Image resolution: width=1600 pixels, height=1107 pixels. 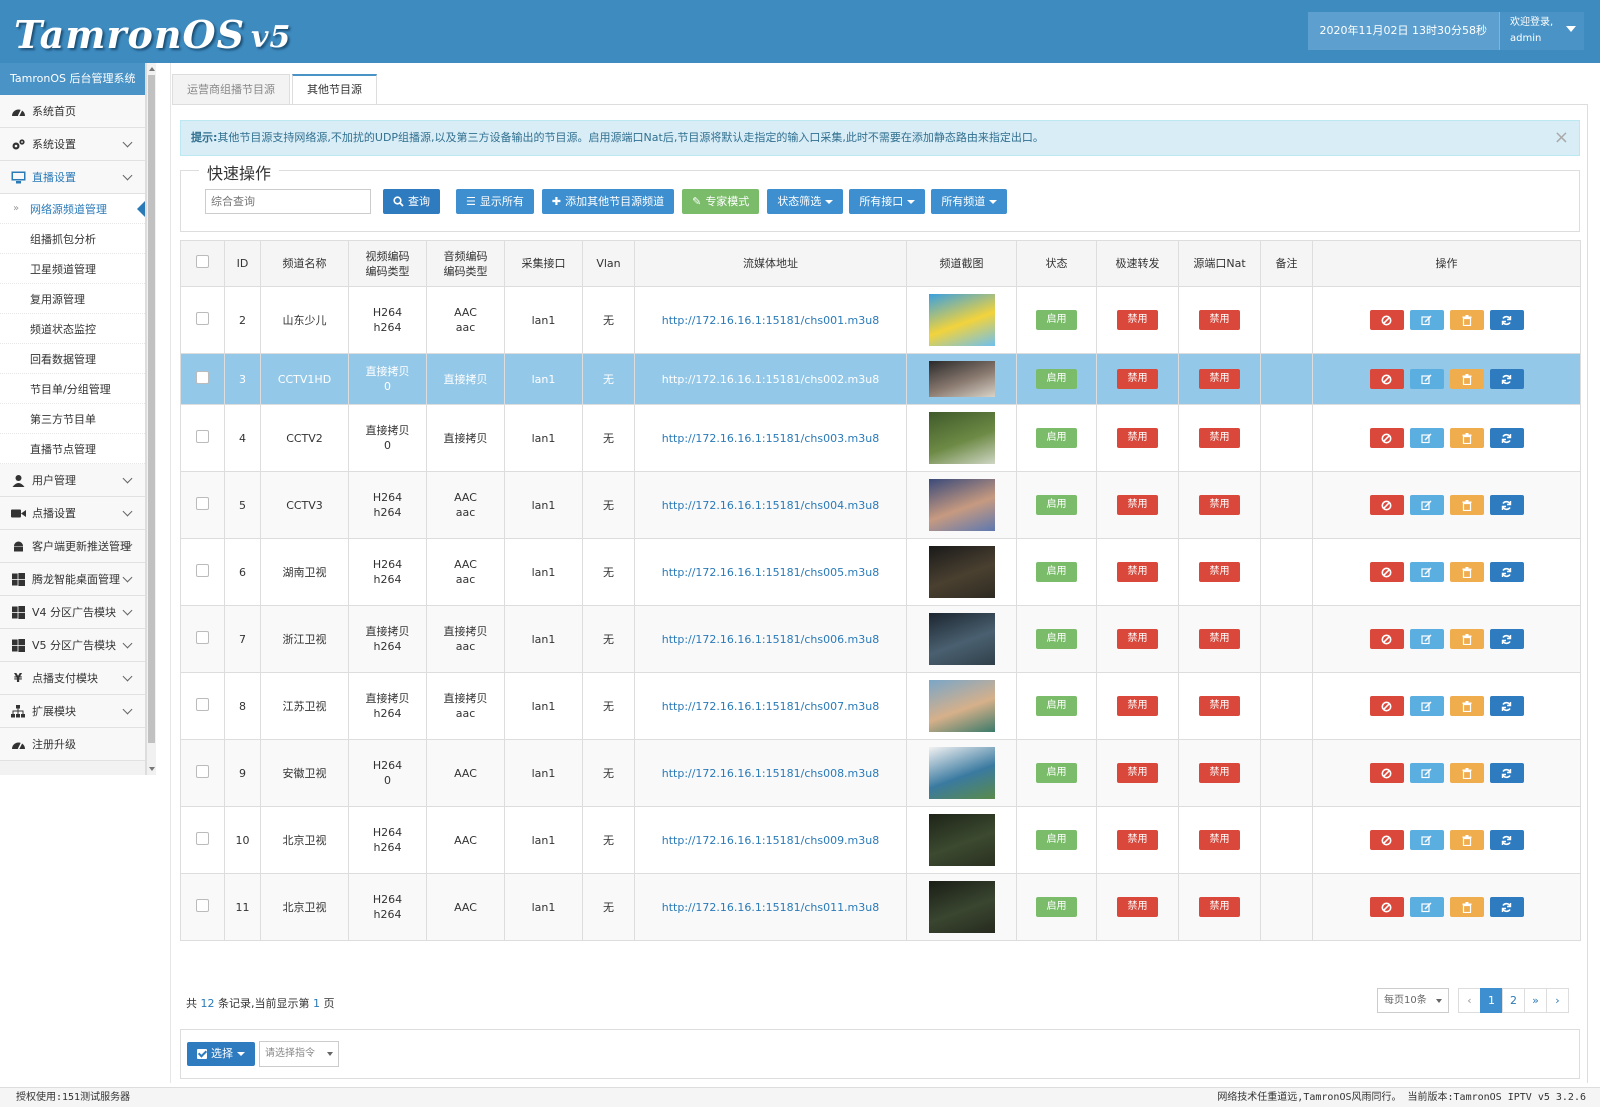 I want to click on select-dropdown-button: 选择, so click(x=221, y=1054).